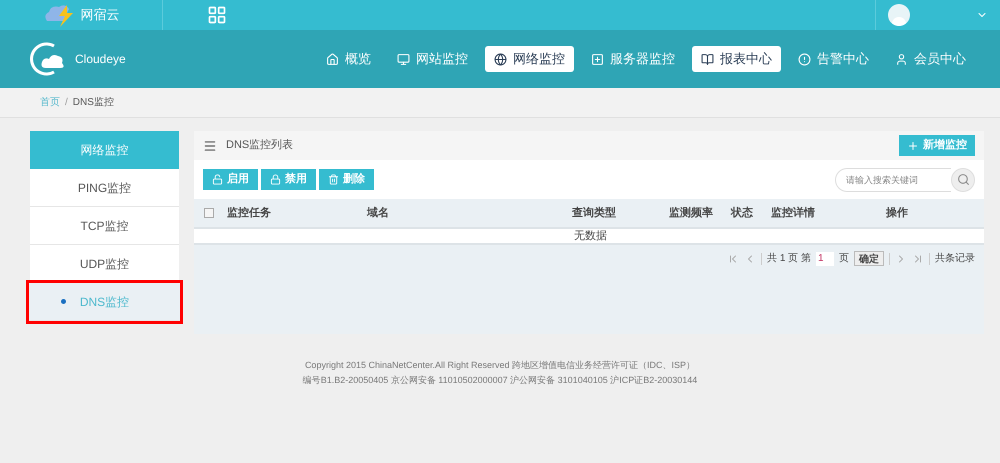 This screenshot has width=1000, height=463. I want to click on record-count: 共条记录, so click(955, 259).